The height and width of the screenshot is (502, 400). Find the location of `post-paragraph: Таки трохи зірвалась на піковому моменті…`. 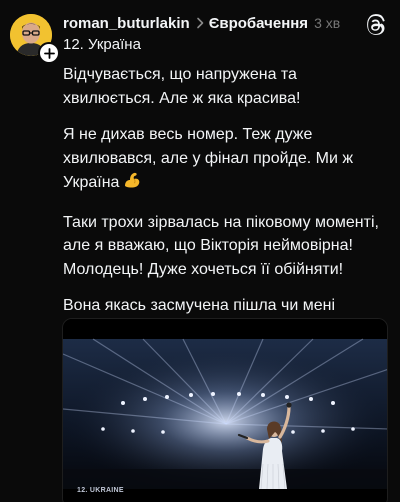

post-paragraph: Таки трохи зірвалась на піковому моменті… is located at coordinates (221, 245).